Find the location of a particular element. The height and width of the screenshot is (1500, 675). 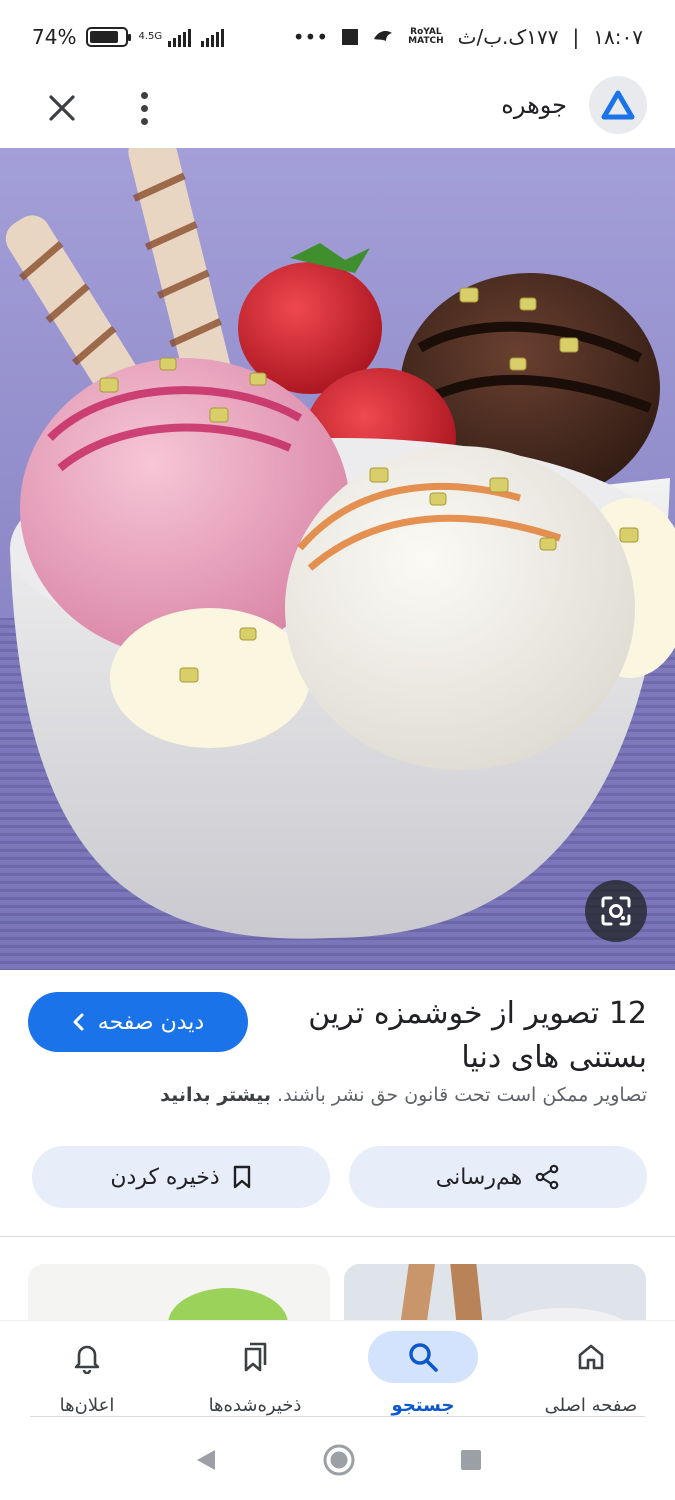

data-speed: ۱۷۷ک.ب/ث is located at coordinates (508, 37).